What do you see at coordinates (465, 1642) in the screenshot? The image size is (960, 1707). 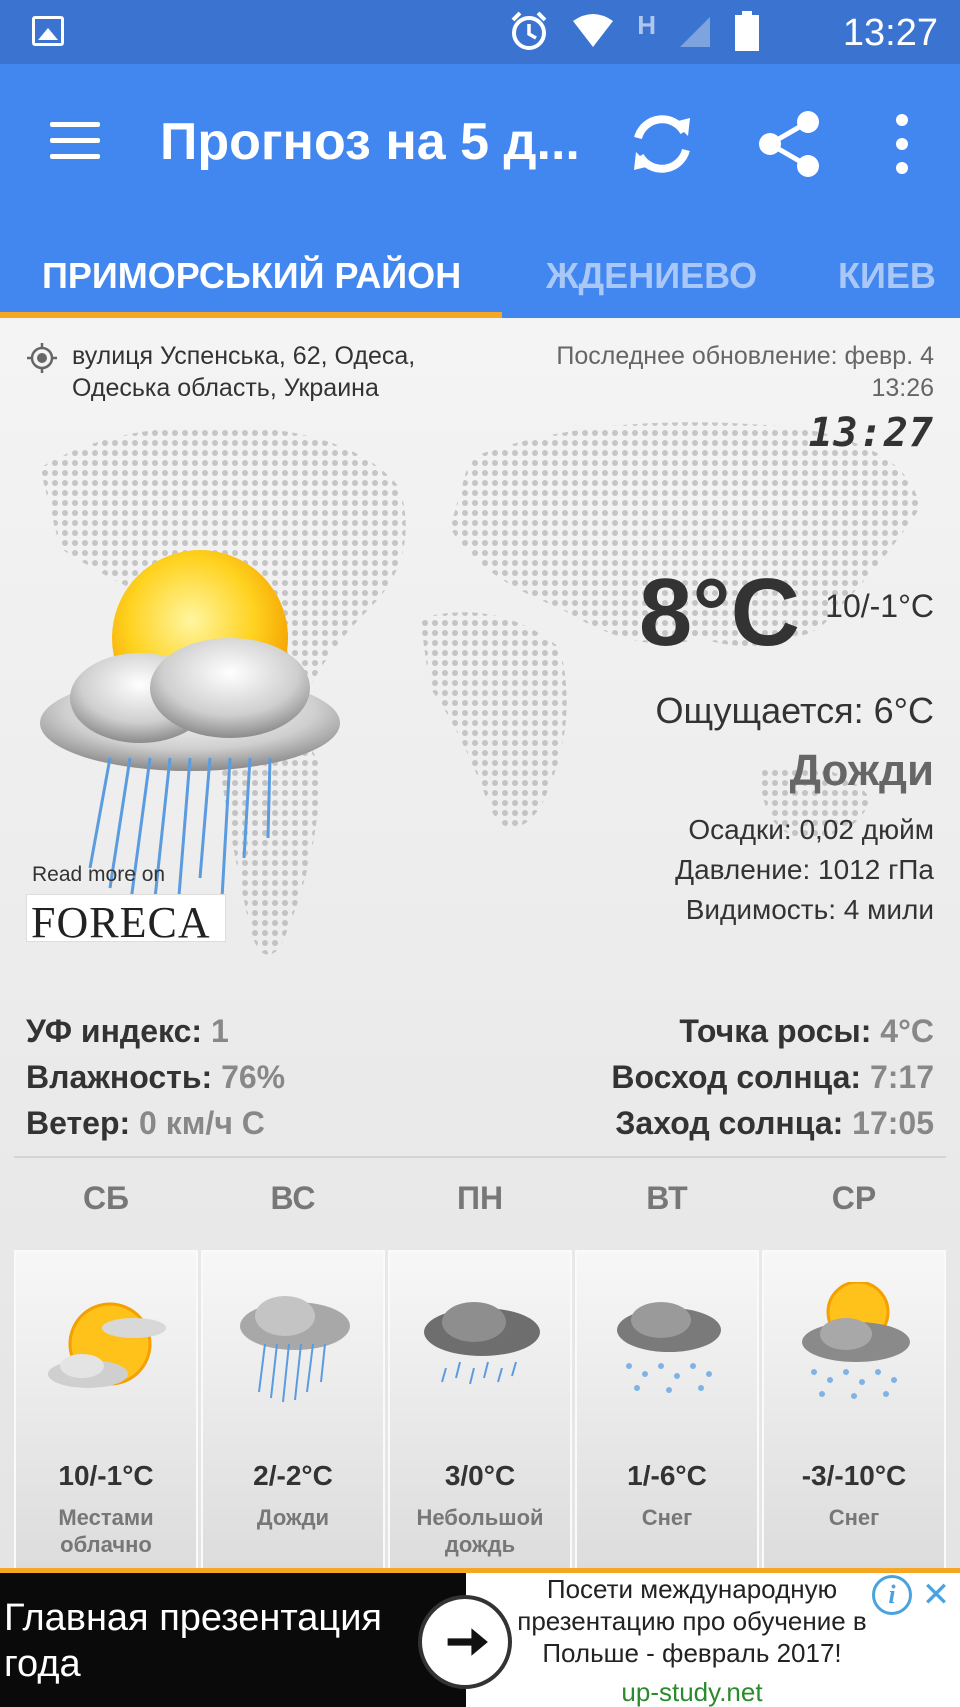 I see `arrow-right-icon` at bounding box center [465, 1642].